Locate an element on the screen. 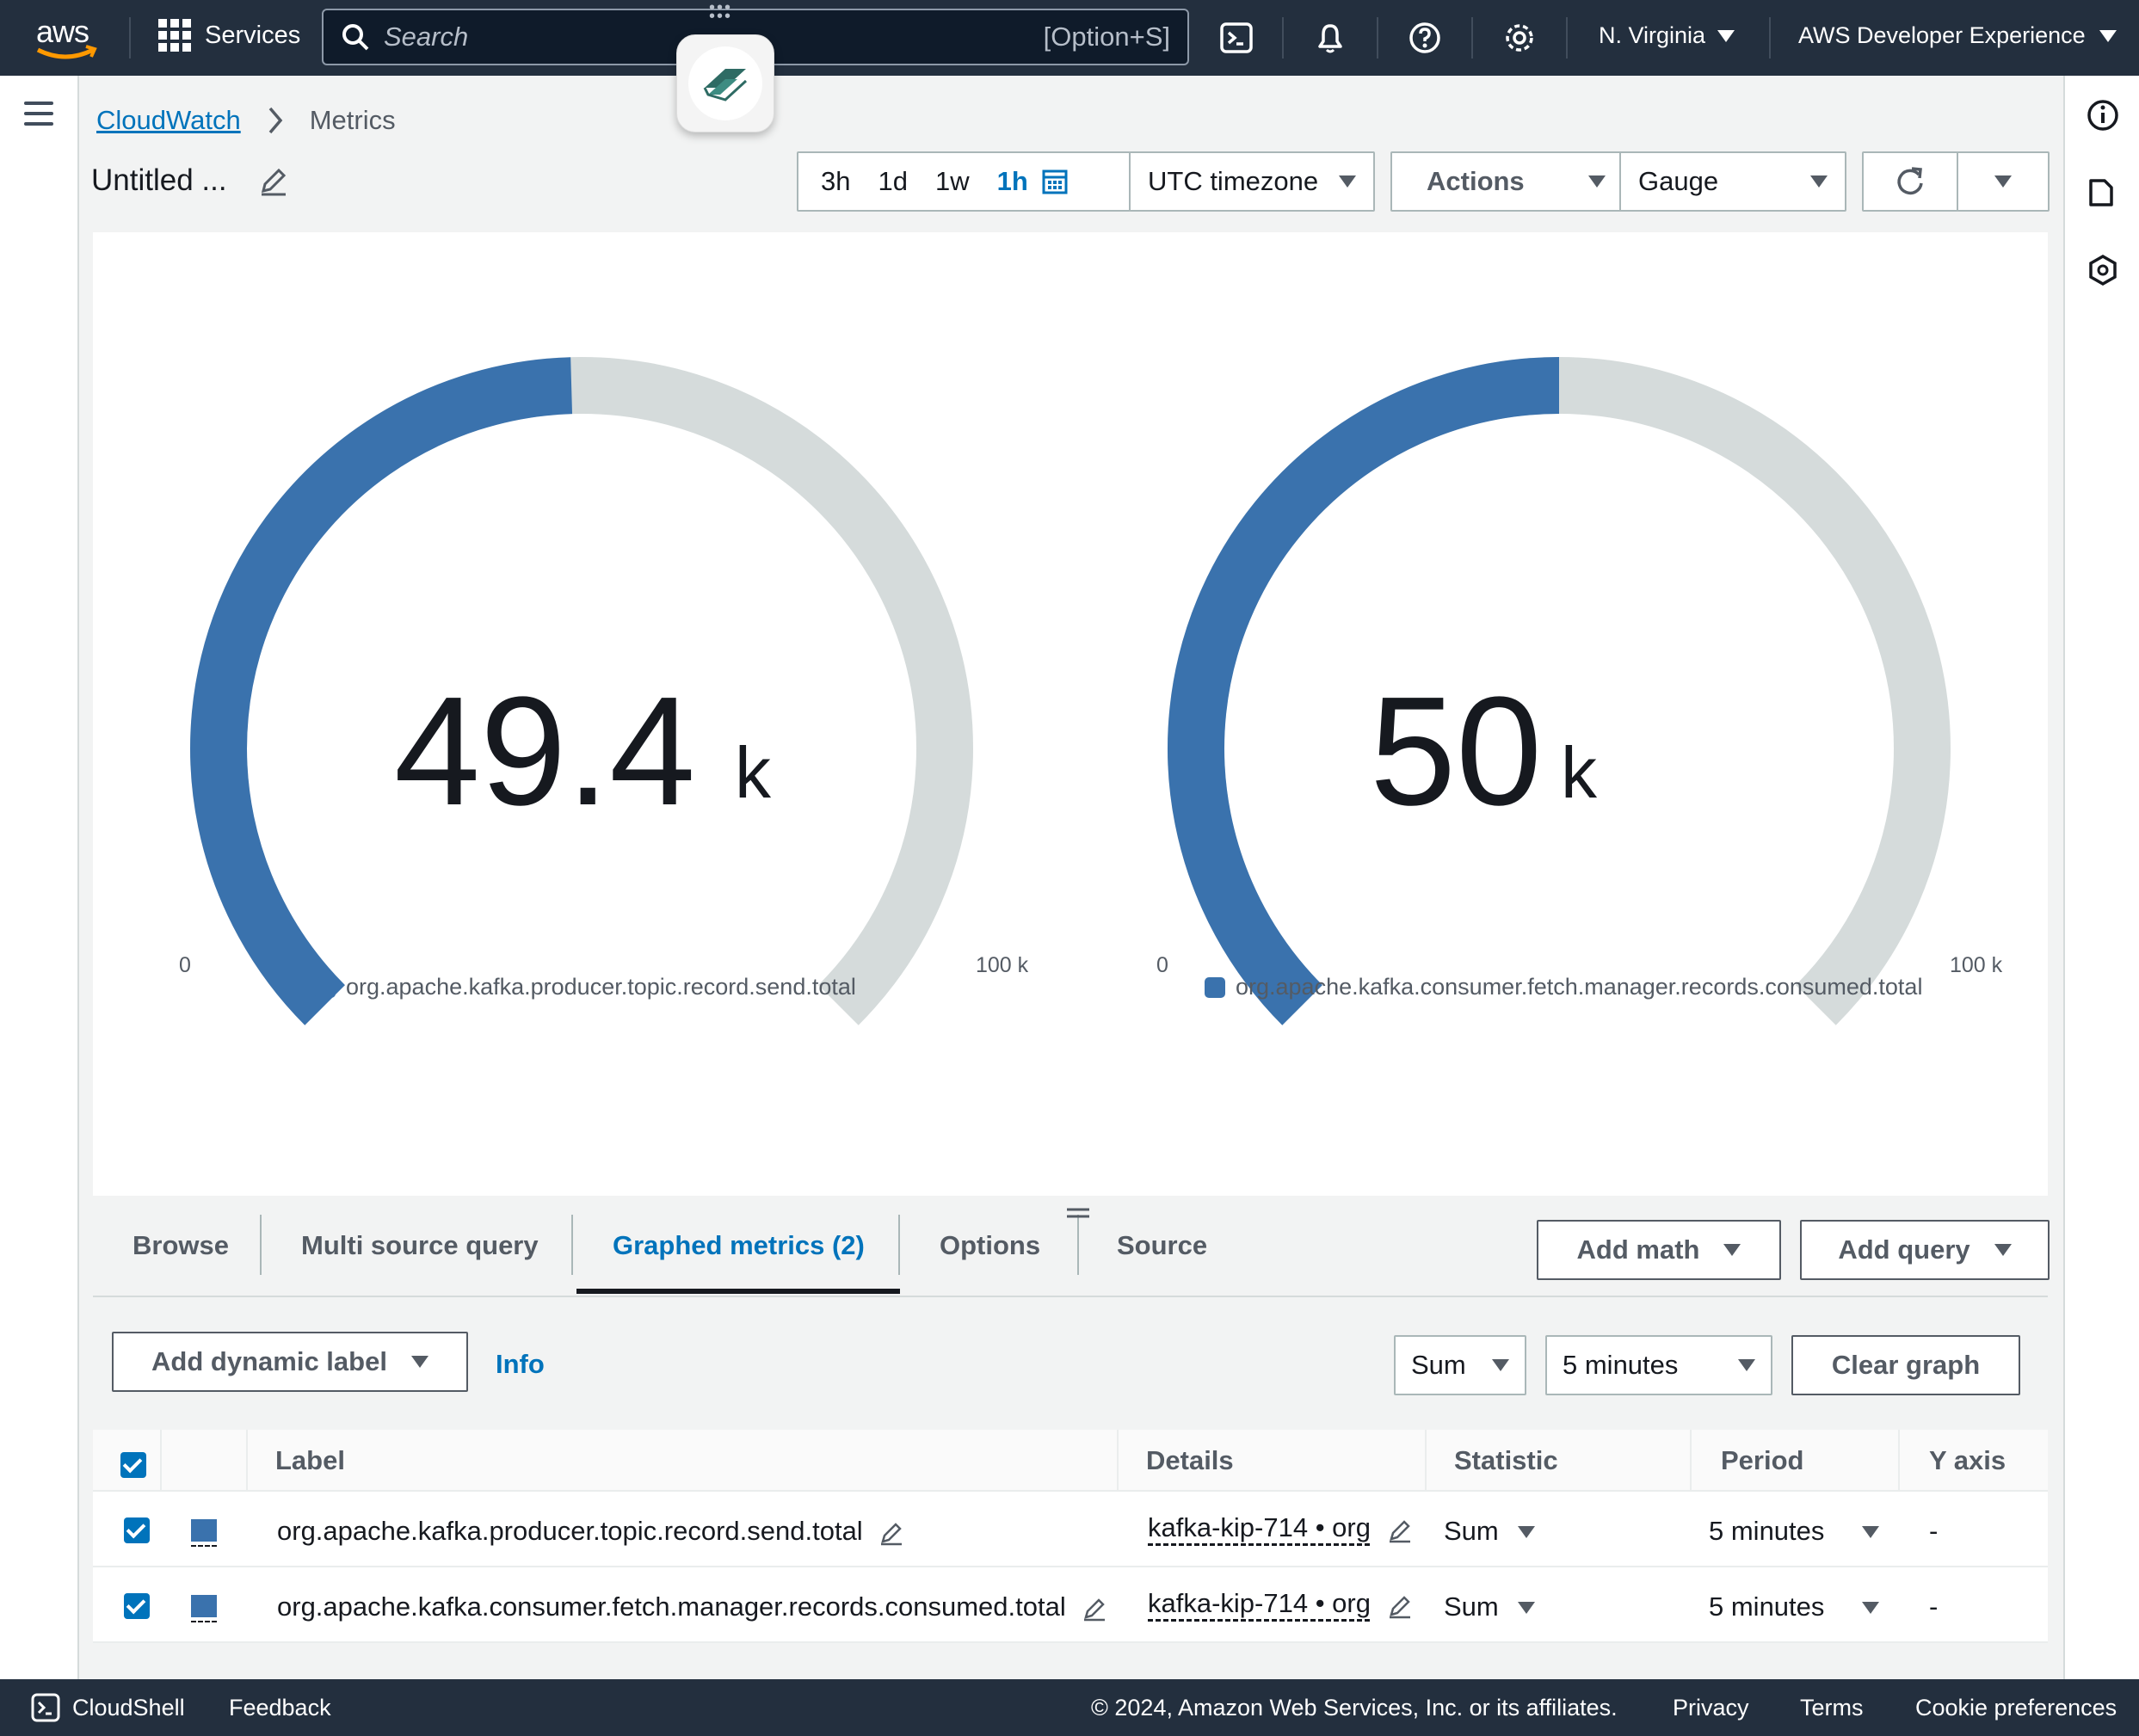 This screenshot has width=2139, height=1736. extension-badge is located at coordinates (725, 83).